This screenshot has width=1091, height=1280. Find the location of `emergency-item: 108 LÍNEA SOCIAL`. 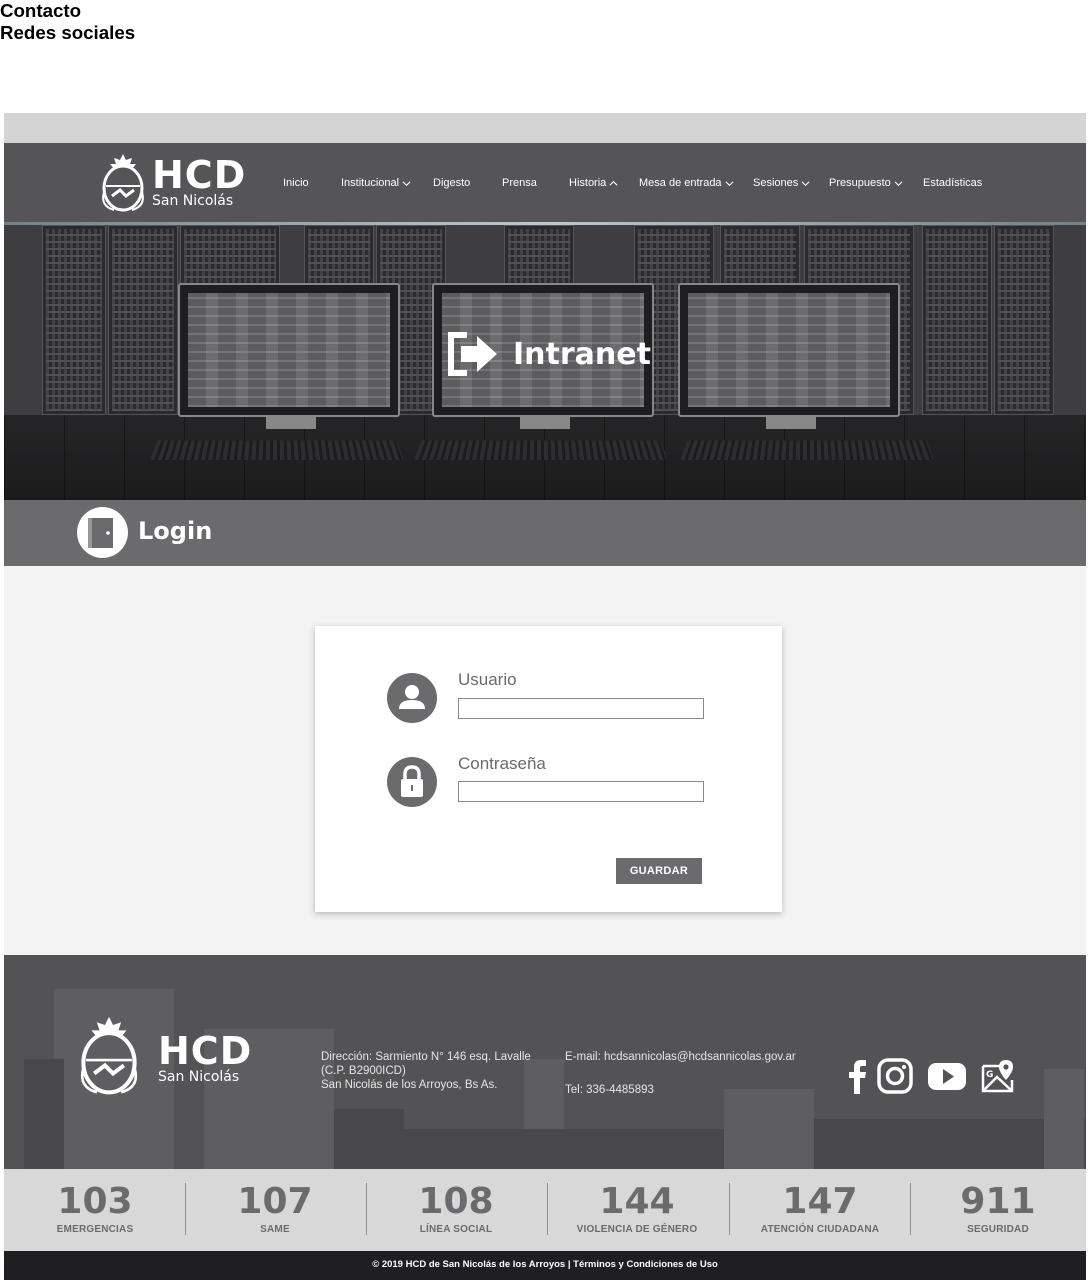

emergency-item: 108 LÍNEA SOCIAL is located at coordinates (456, 1210).